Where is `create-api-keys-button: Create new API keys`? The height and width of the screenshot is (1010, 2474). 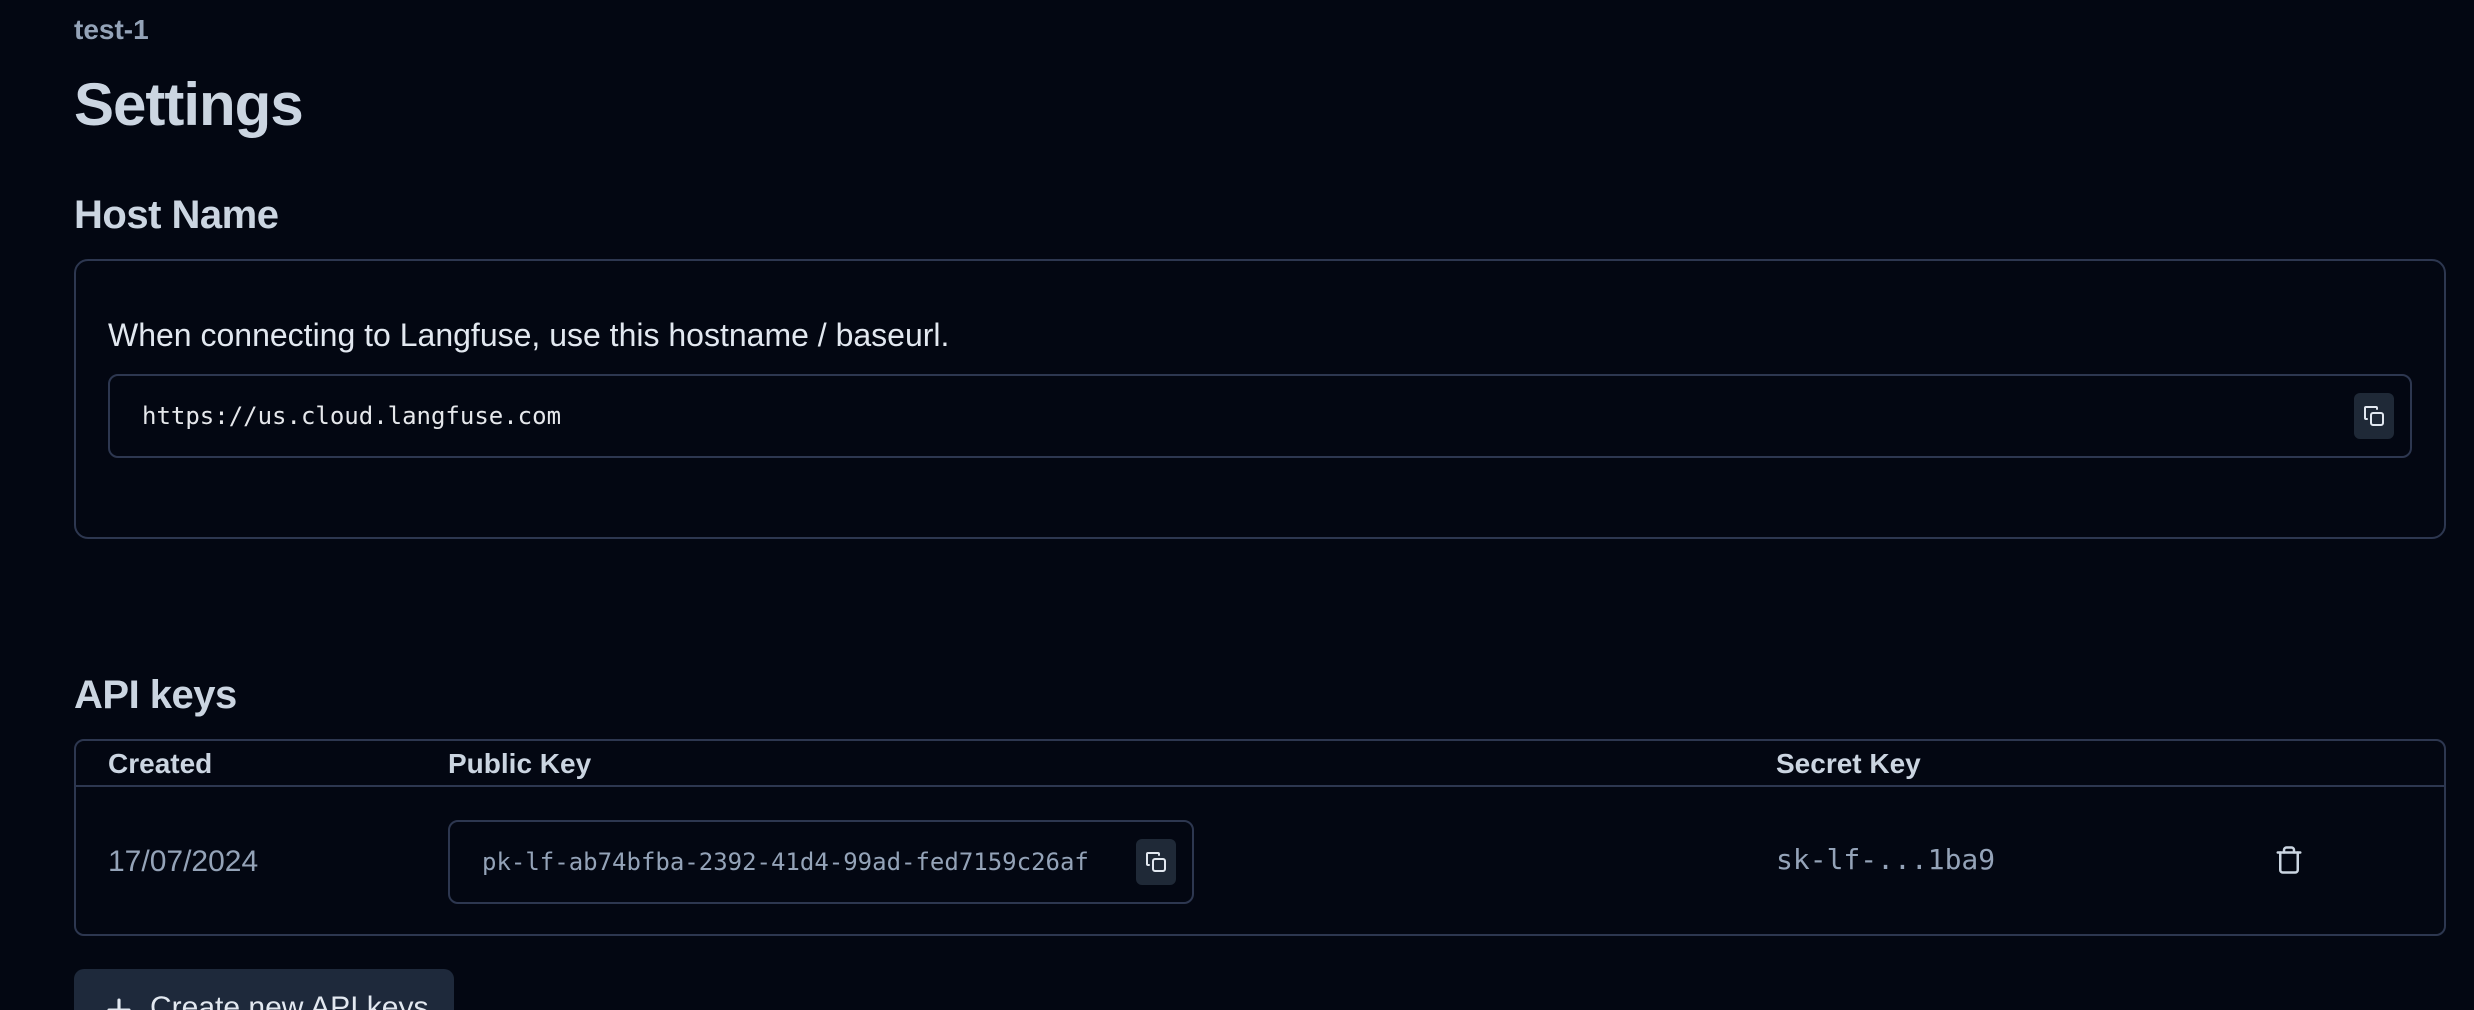 create-api-keys-button: Create new API keys is located at coordinates (264, 989).